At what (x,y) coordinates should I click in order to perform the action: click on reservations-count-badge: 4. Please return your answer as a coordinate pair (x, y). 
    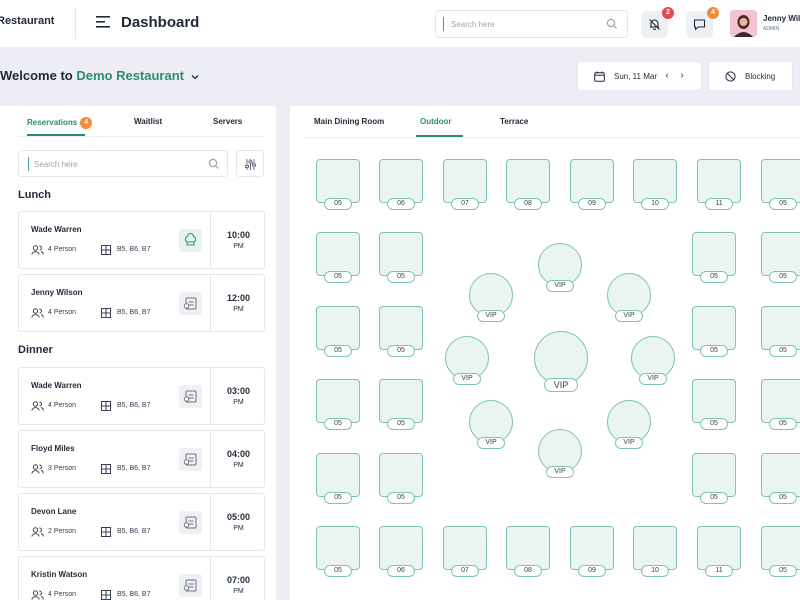
    Looking at the image, I should click on (86, 123).